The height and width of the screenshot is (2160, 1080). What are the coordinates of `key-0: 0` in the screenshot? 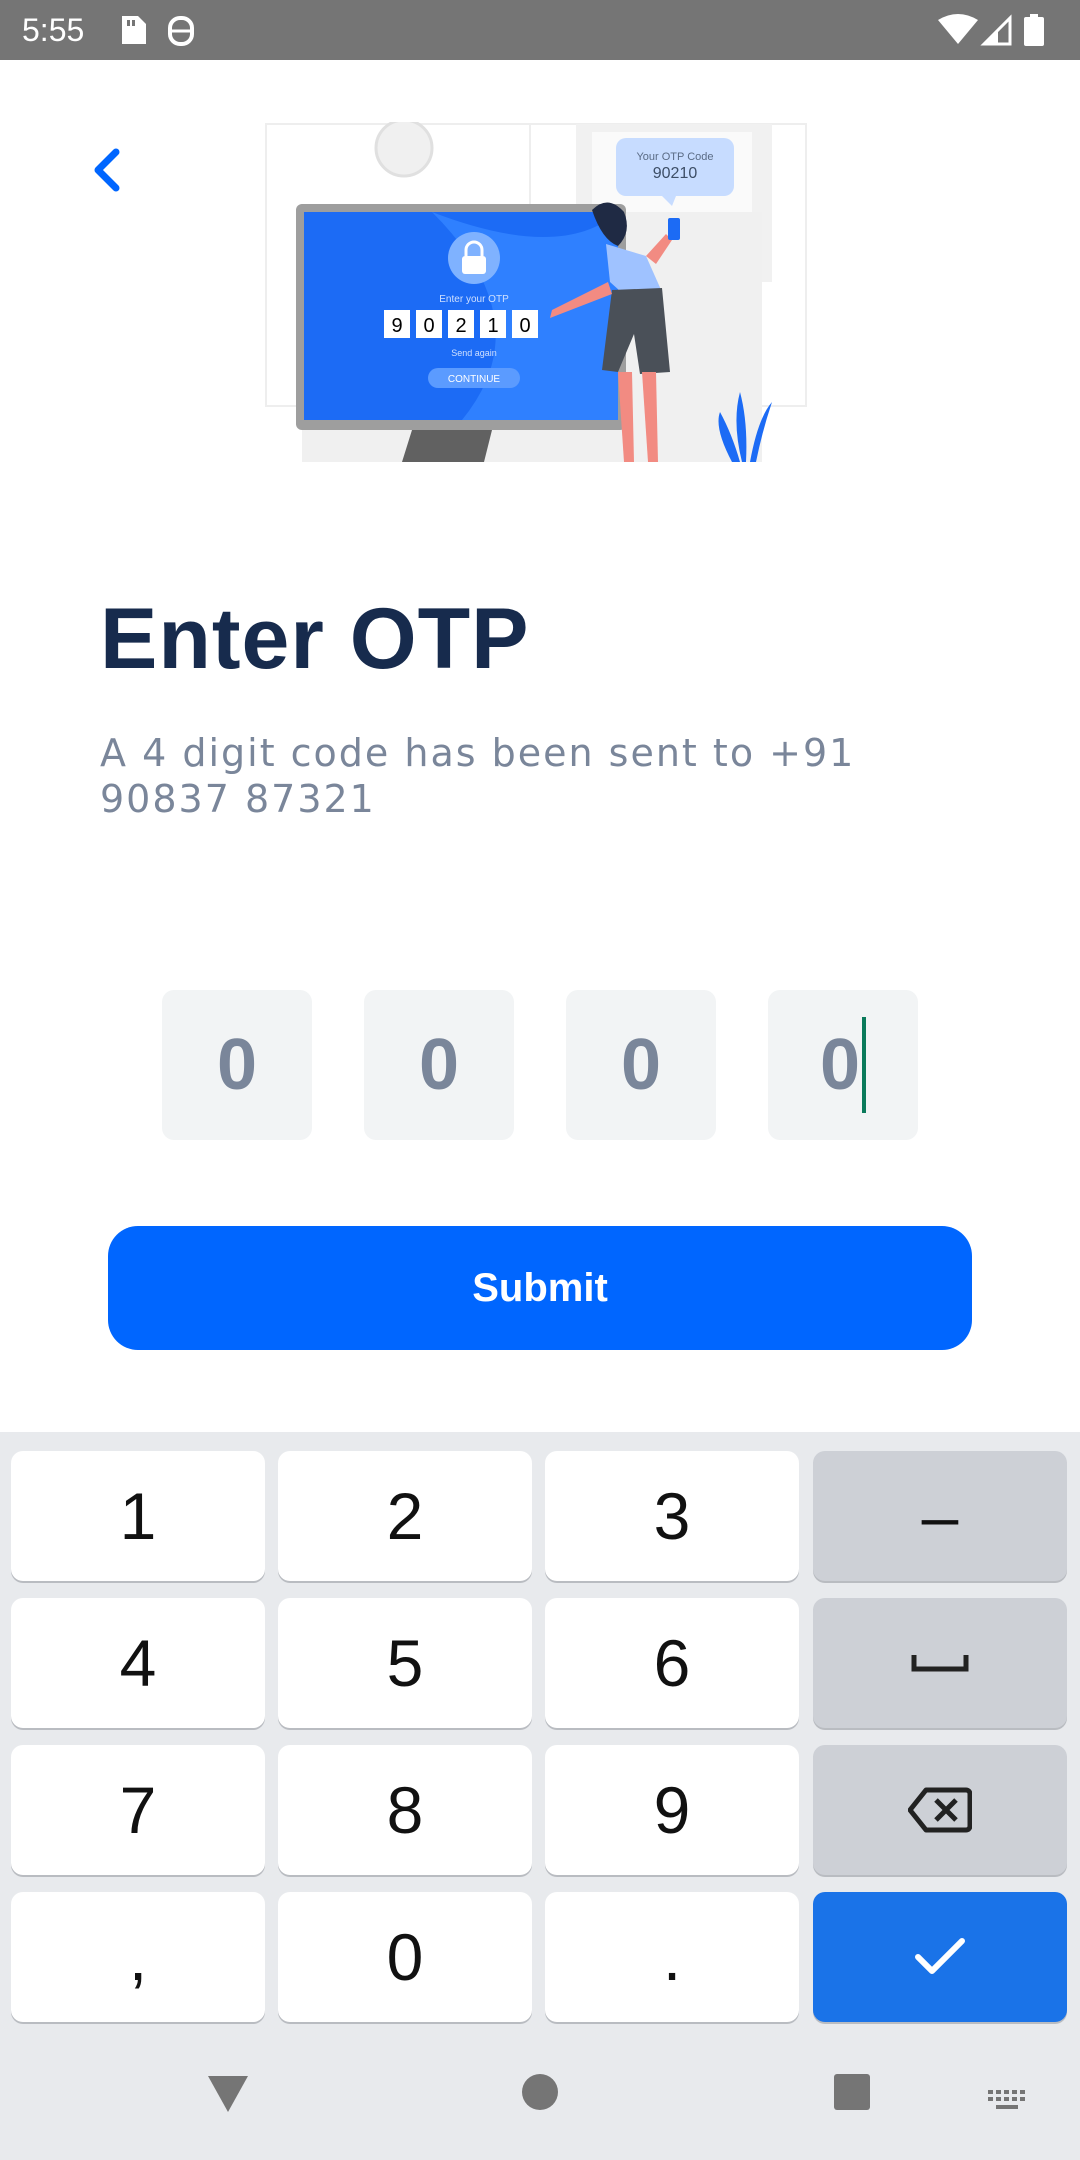 It's located at (405, 1957).